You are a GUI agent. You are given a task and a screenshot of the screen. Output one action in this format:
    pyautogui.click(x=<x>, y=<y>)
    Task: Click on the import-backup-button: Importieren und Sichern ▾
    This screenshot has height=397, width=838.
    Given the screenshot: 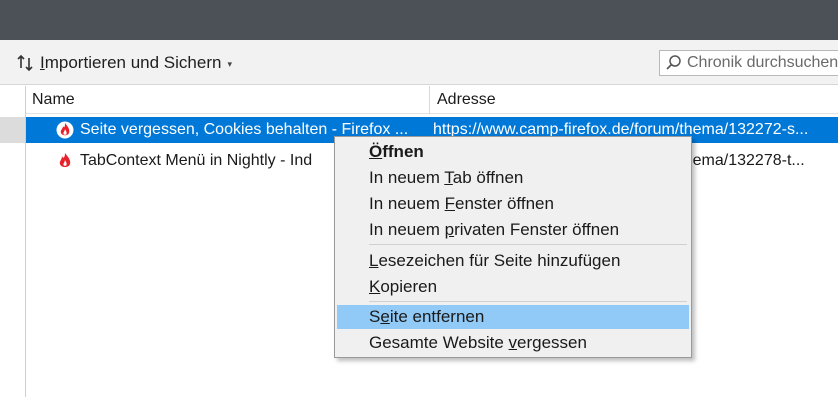 What is the action you would take?
    pyautogui.click(x=123, y=63)
    